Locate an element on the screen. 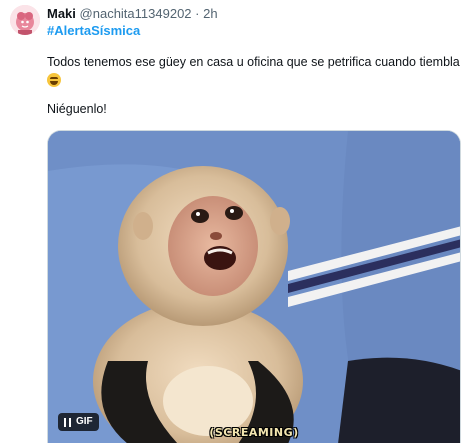  timestamp: 2h is located at coordinates (210, 13).